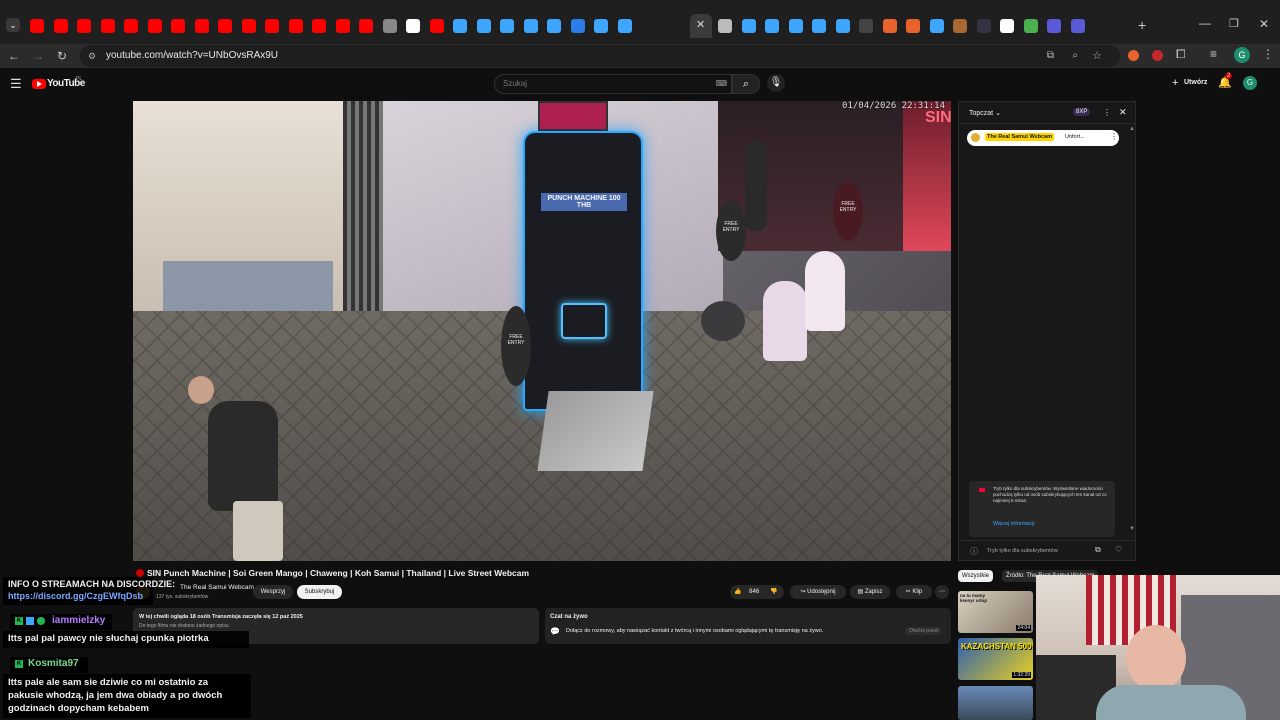 The height and width of the screenshot is (720, 1280). Describe the element at coordinates (870, 592) in the screenshot. I see `save-button: ▤ Zapisz` at that location.